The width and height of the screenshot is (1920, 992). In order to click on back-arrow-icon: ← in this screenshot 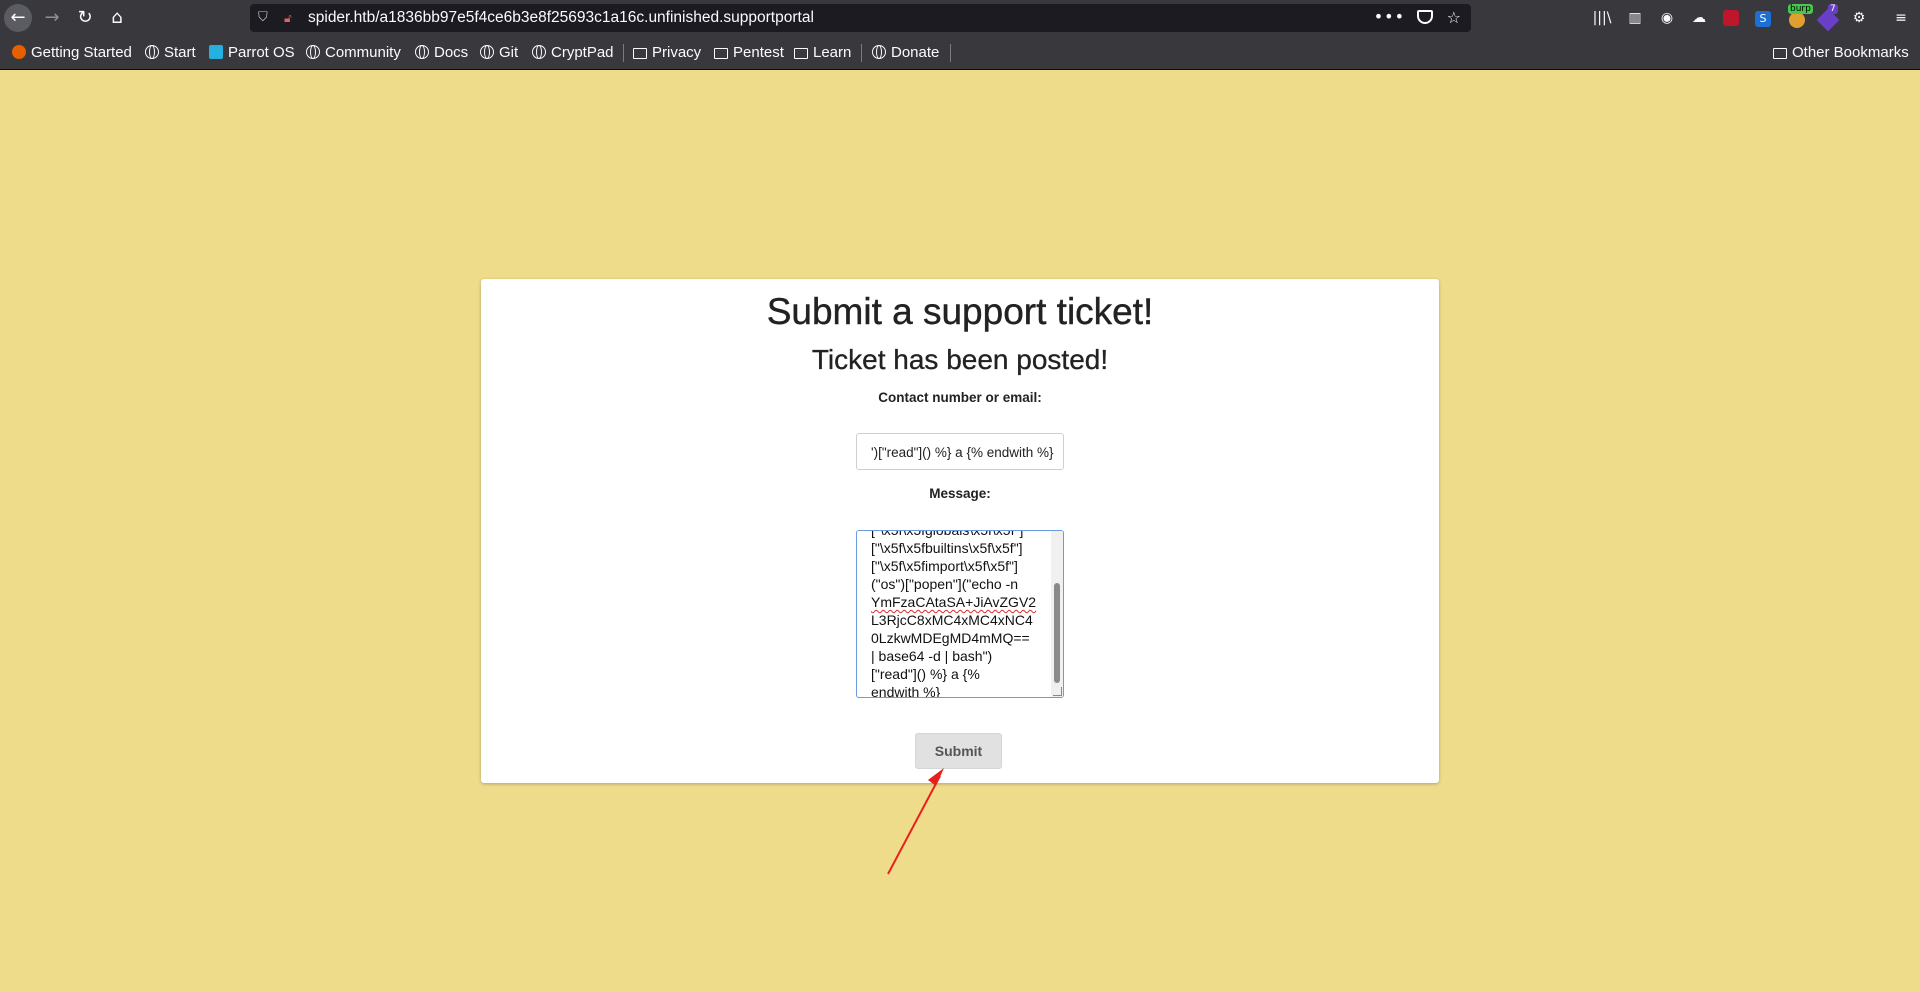, I will do `click(18, 18)`.